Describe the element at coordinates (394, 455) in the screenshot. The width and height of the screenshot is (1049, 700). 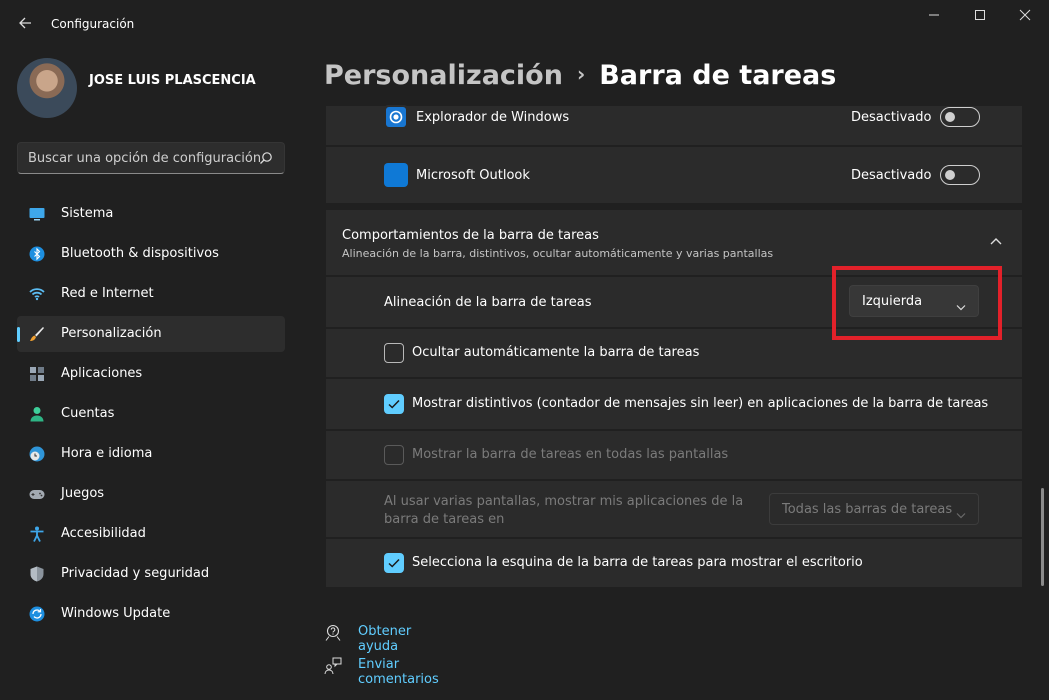
I see `all-displays-checkbox` at that location.